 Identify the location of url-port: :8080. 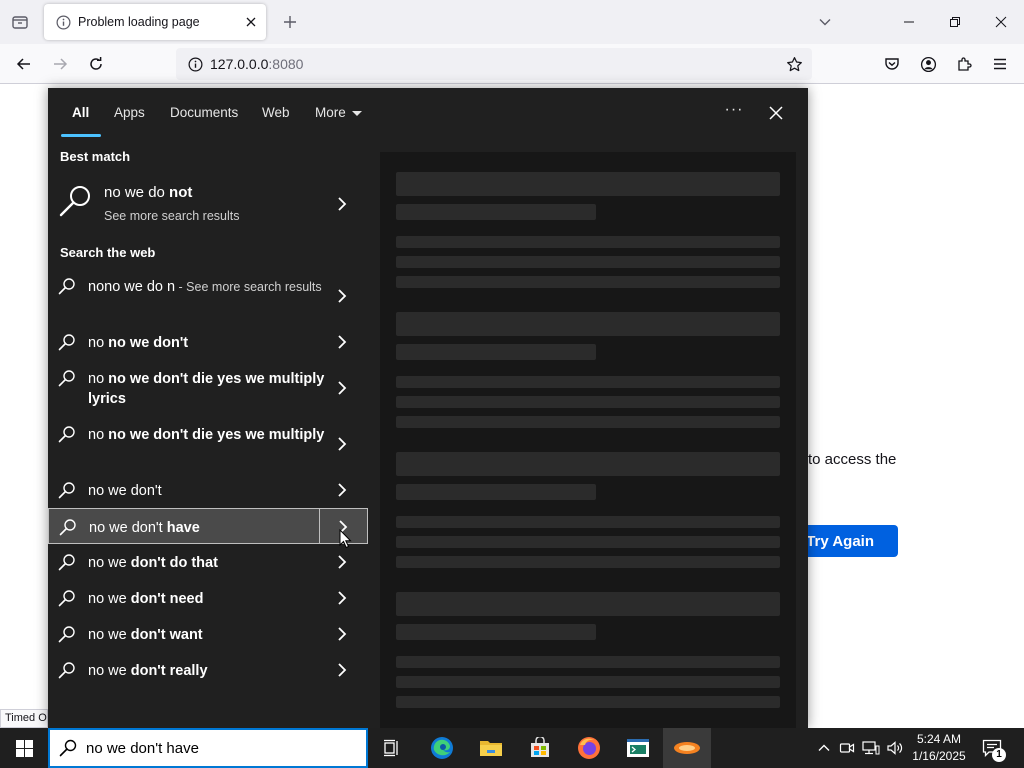
(286, 64).